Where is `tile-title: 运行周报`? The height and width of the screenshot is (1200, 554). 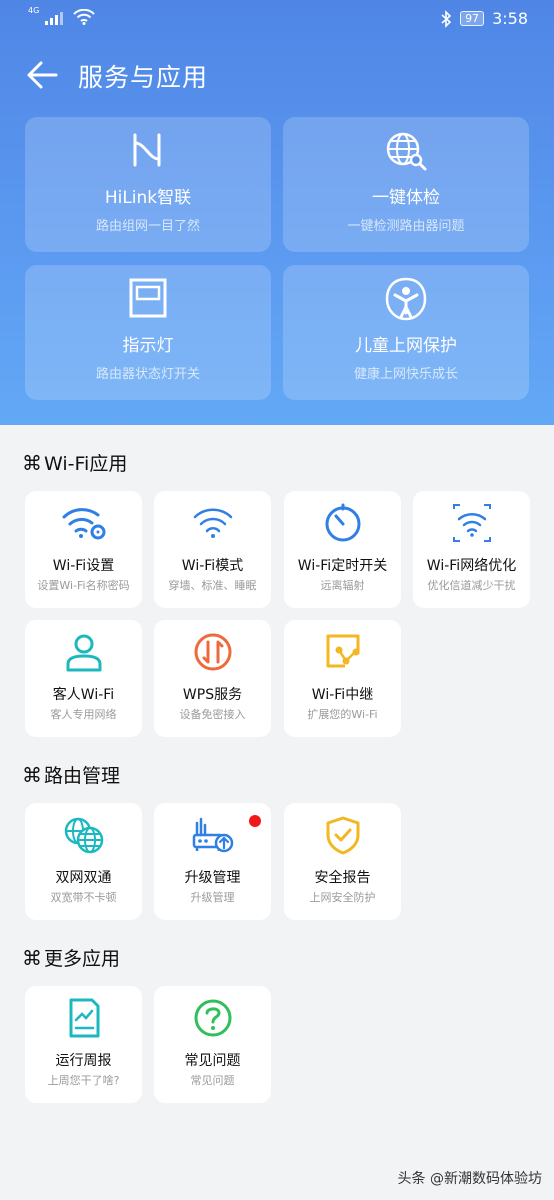 tile-title: 运行周报 is located at coordinates (83, 1061).